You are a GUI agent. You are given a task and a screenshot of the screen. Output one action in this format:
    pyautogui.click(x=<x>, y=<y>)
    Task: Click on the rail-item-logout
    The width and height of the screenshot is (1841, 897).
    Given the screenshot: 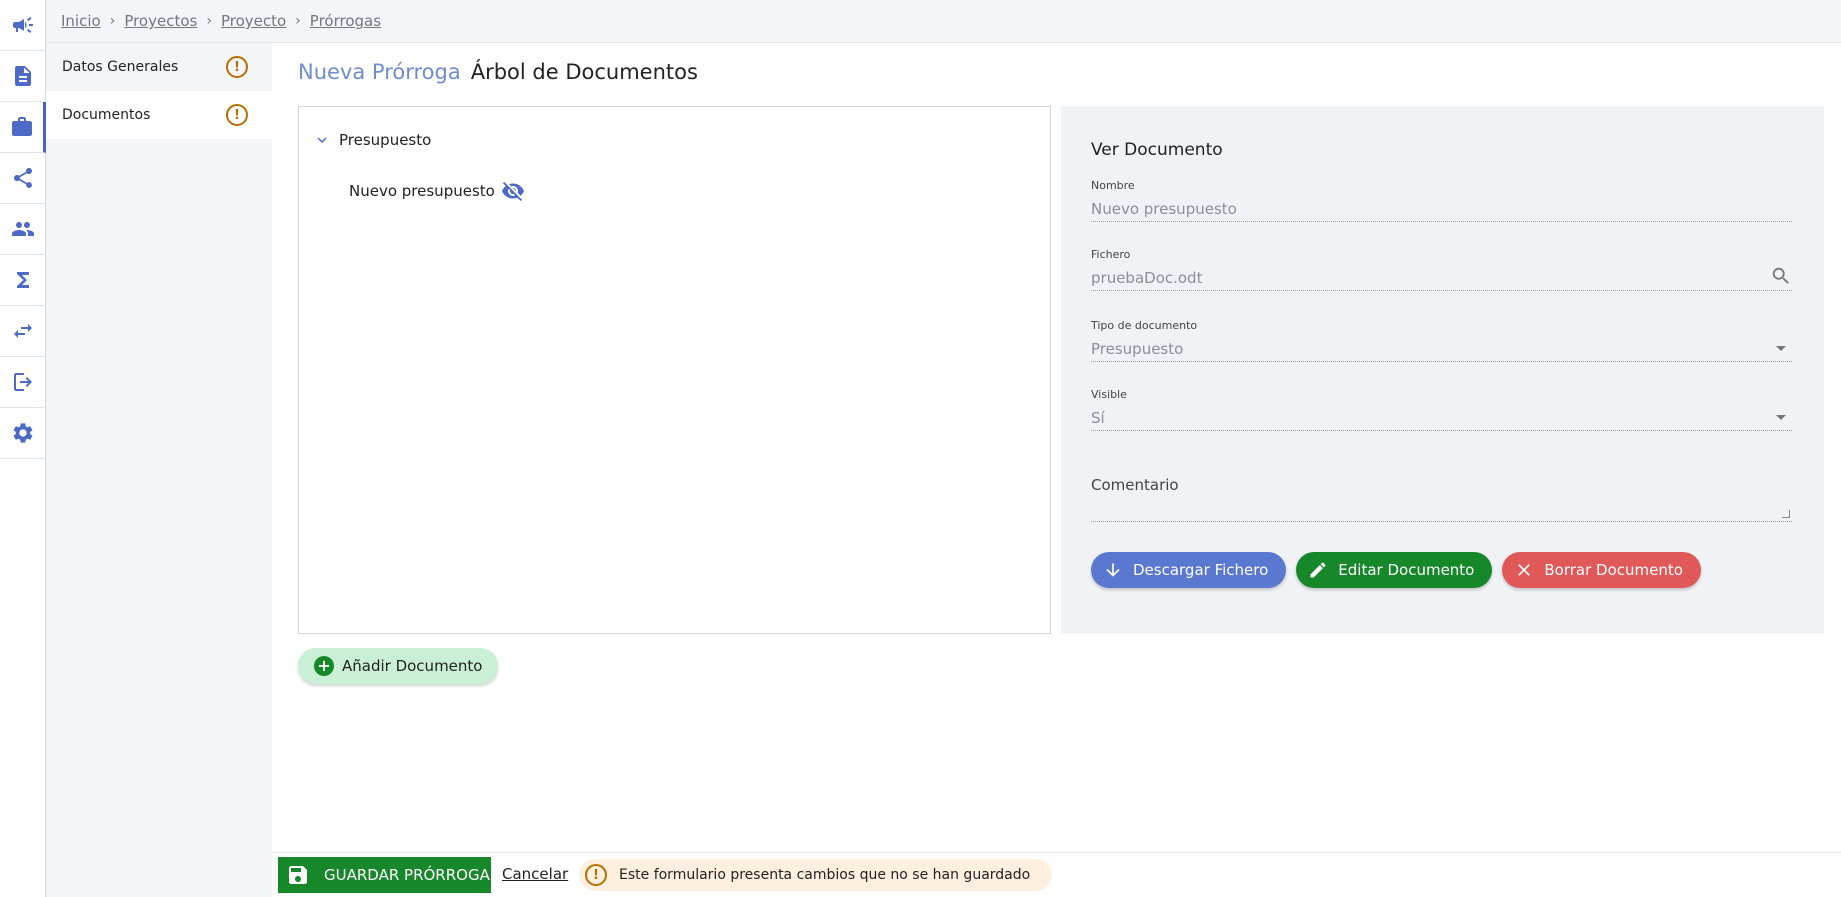 What is the action you would take?
    pyautogui.click(x=23, y=382)
    